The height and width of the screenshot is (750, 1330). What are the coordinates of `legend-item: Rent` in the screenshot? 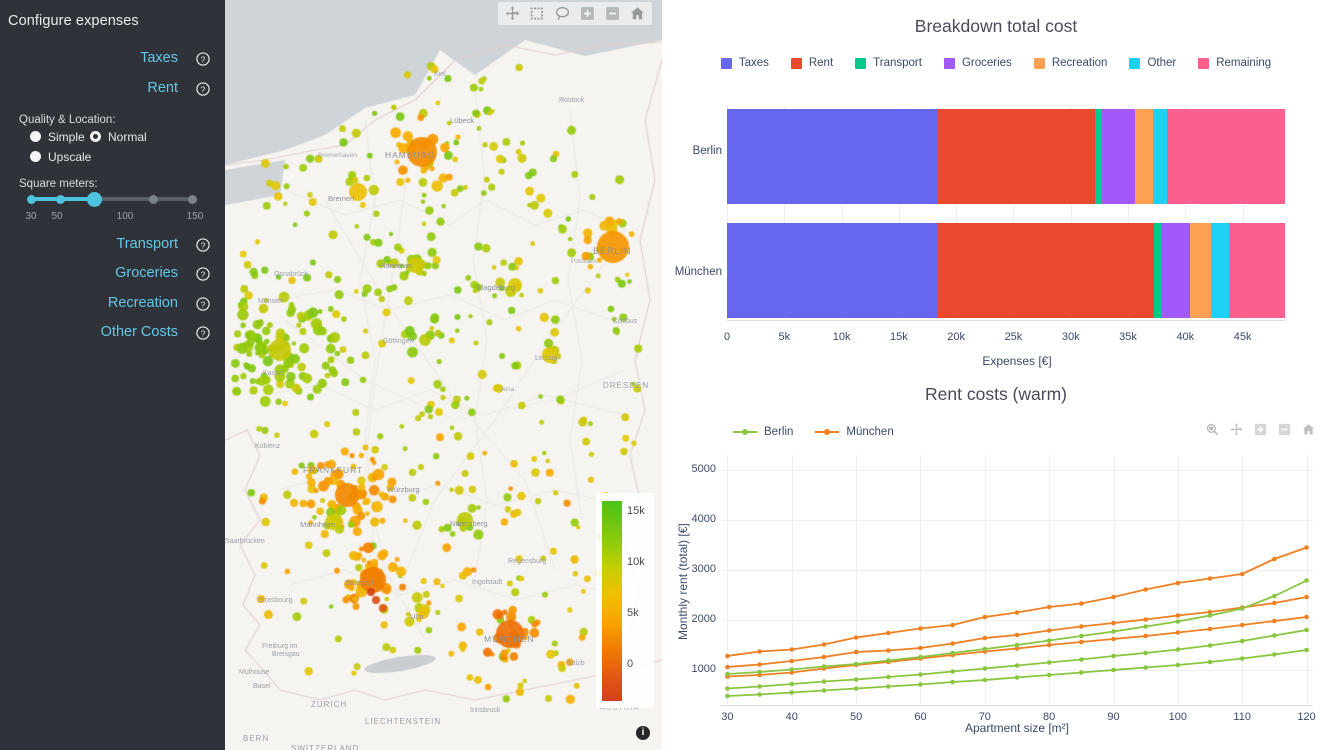 It's located at (811, 63).